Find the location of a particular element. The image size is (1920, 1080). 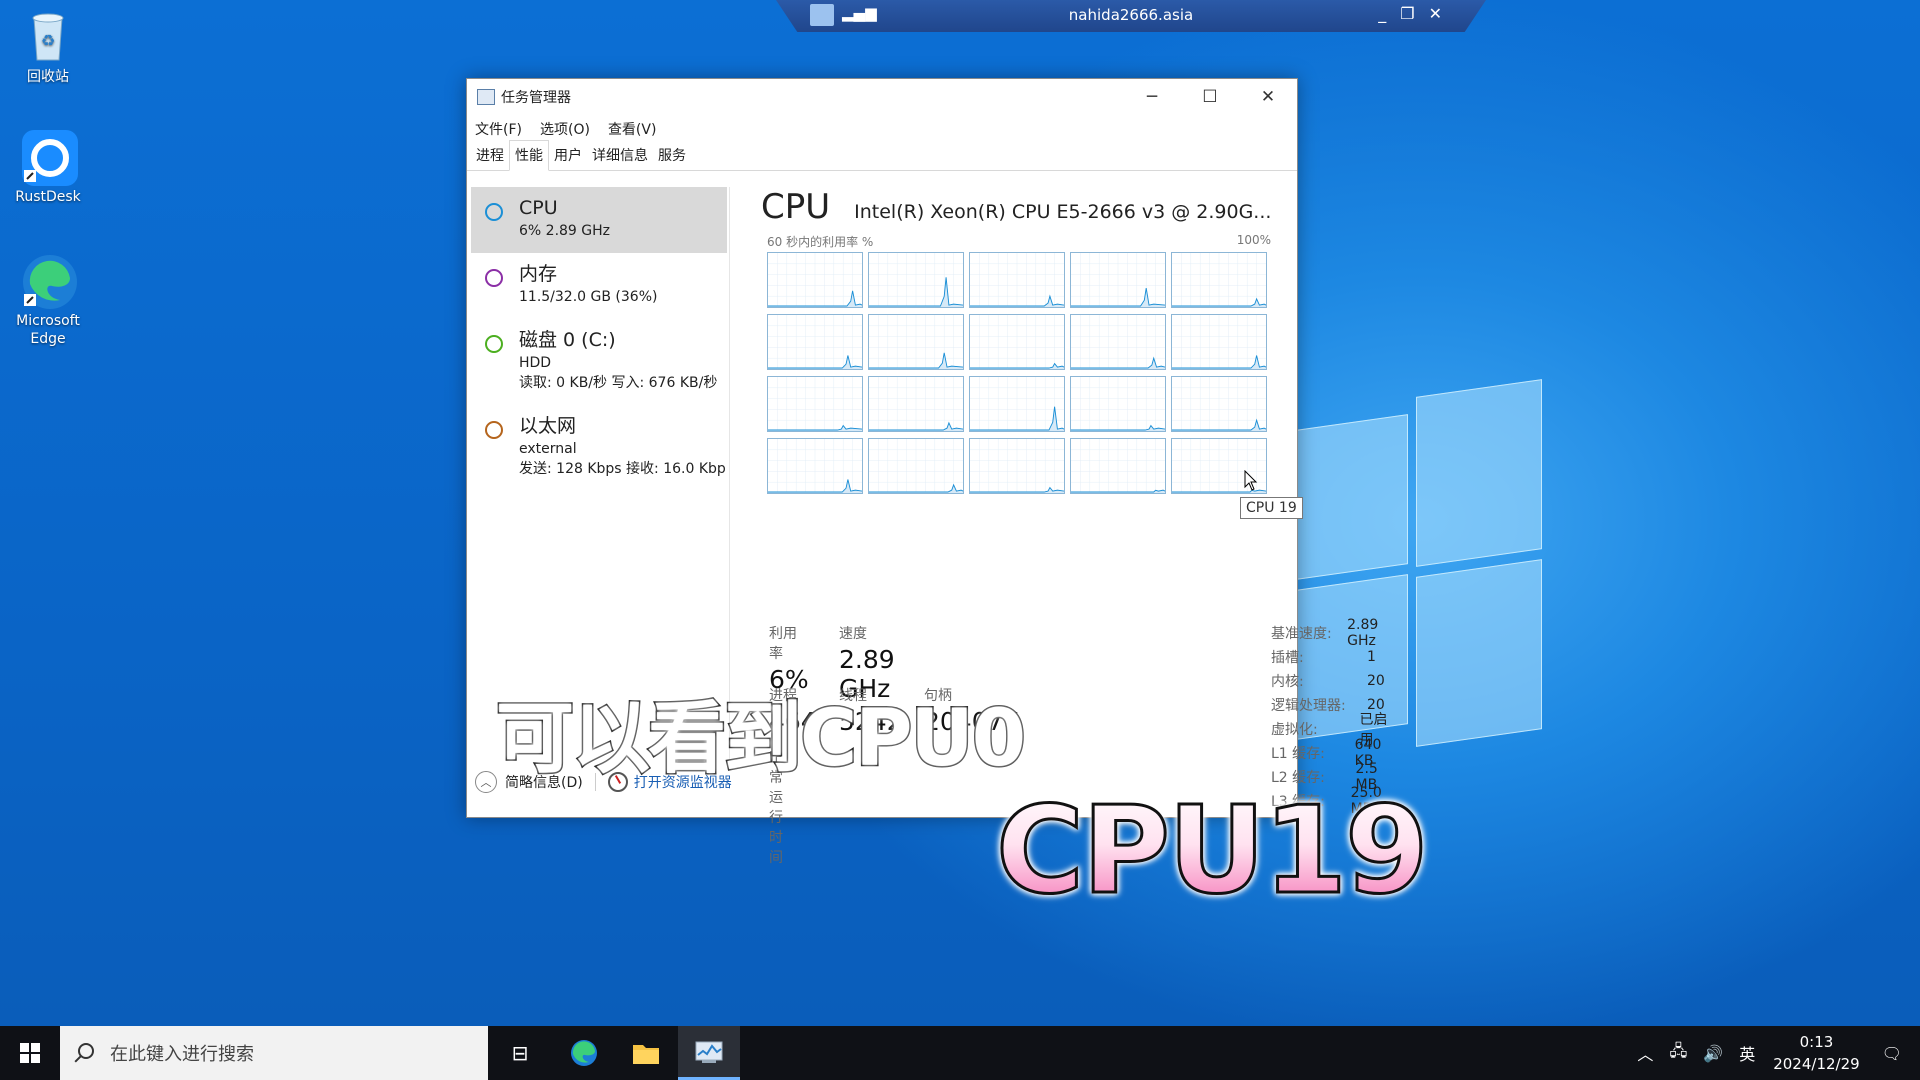

sidebar-item-detail: HDD is located at coordinates (535, 363).